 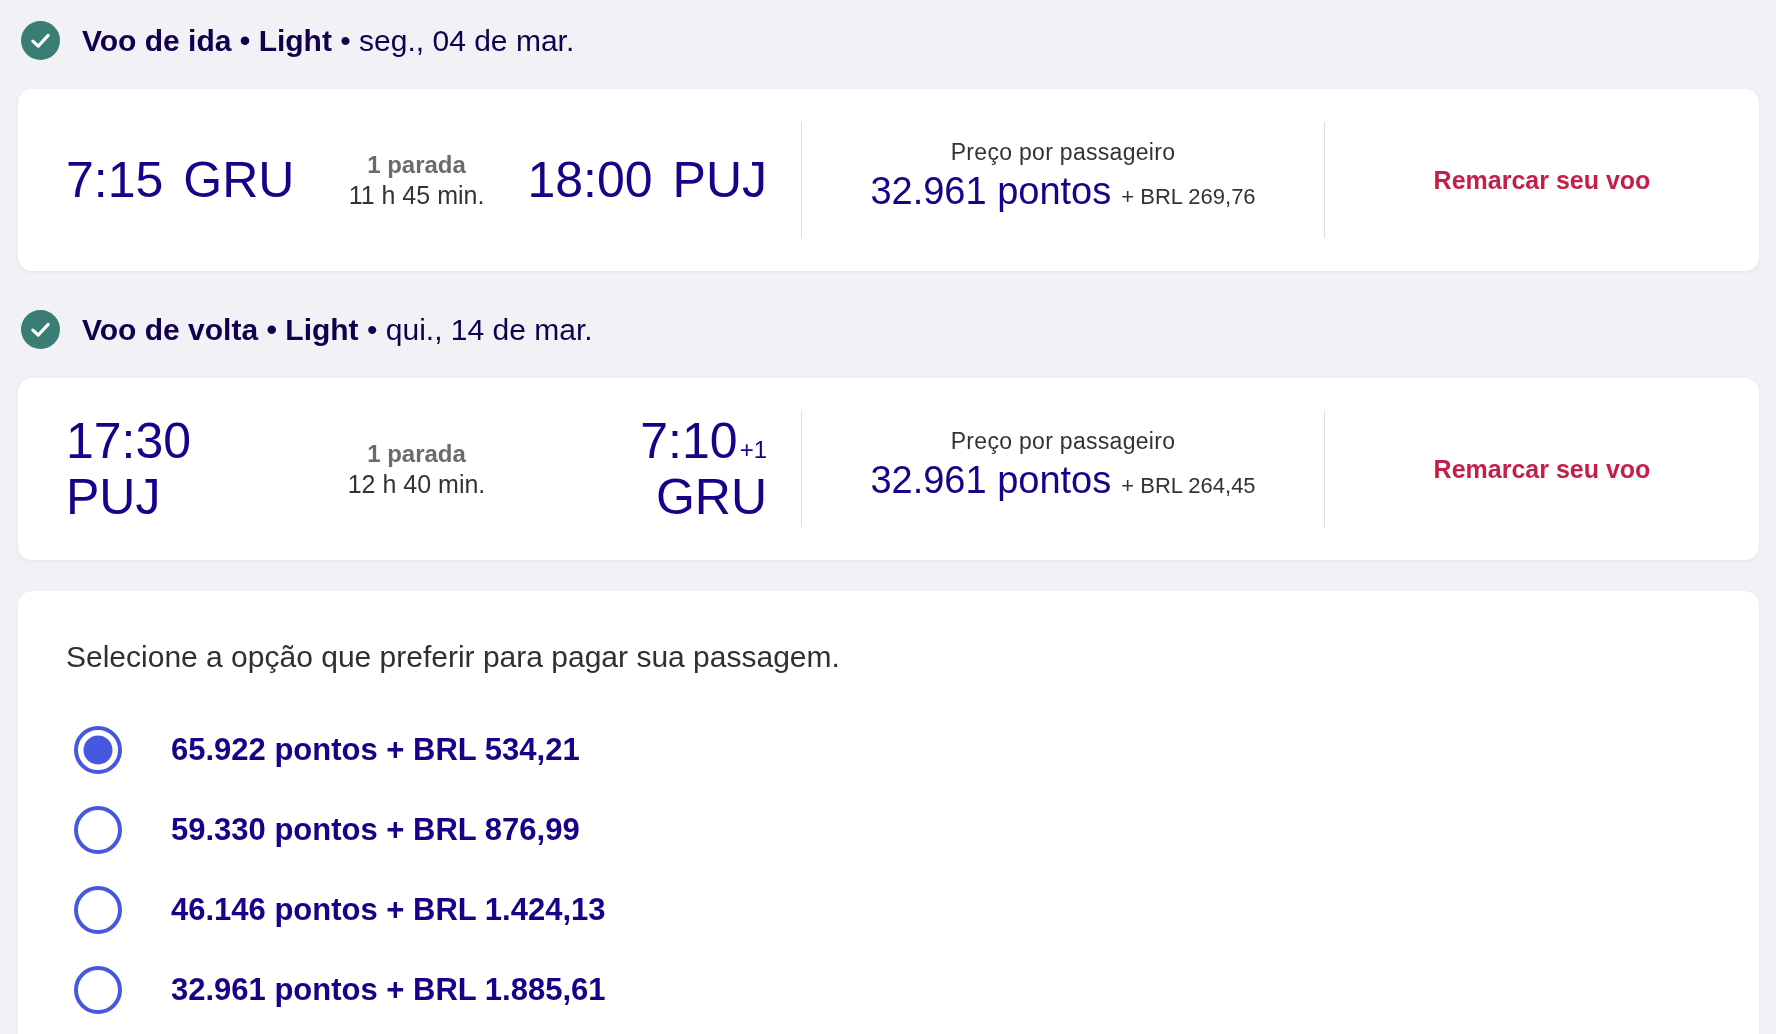 What do you see at coordinates (416, 195) in the screenshot?
I see `flight-duration: 11 h 45 min.` at bounding box center [416, 195].